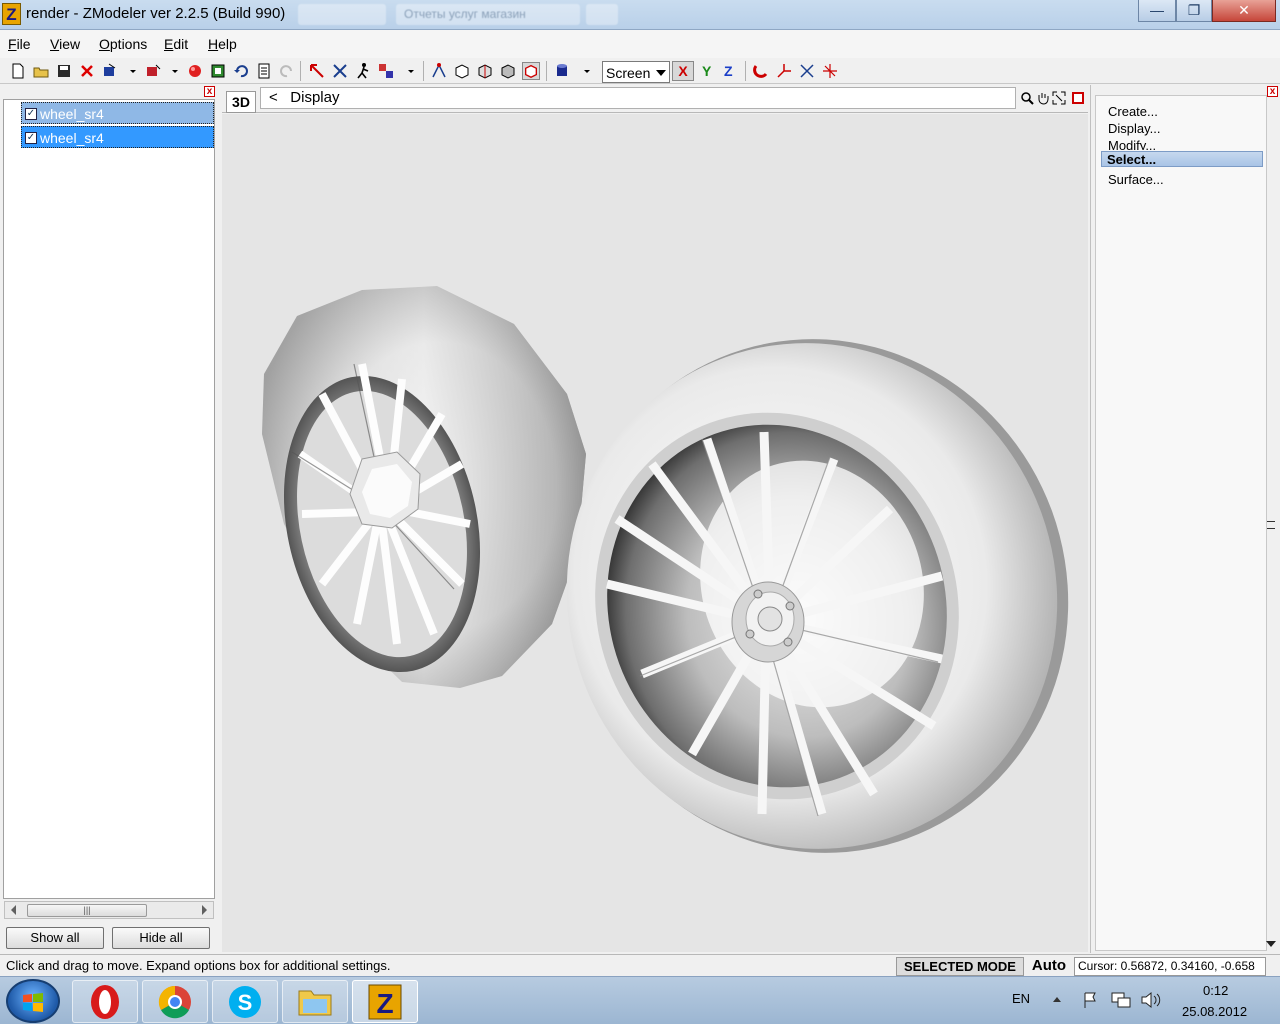 The width and height of the screenshot is (1280, 1024). Describe the element at coordinates (439, 71) in the screenshot. I see `vertex-mode-icon` at that location.